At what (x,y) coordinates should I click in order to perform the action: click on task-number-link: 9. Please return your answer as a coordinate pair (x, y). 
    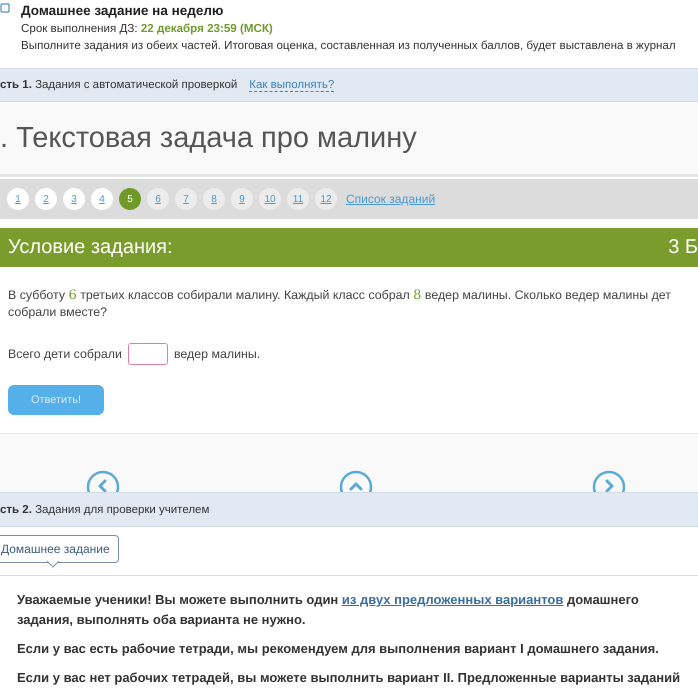
    Looking at the image, I should click on (242, 199).